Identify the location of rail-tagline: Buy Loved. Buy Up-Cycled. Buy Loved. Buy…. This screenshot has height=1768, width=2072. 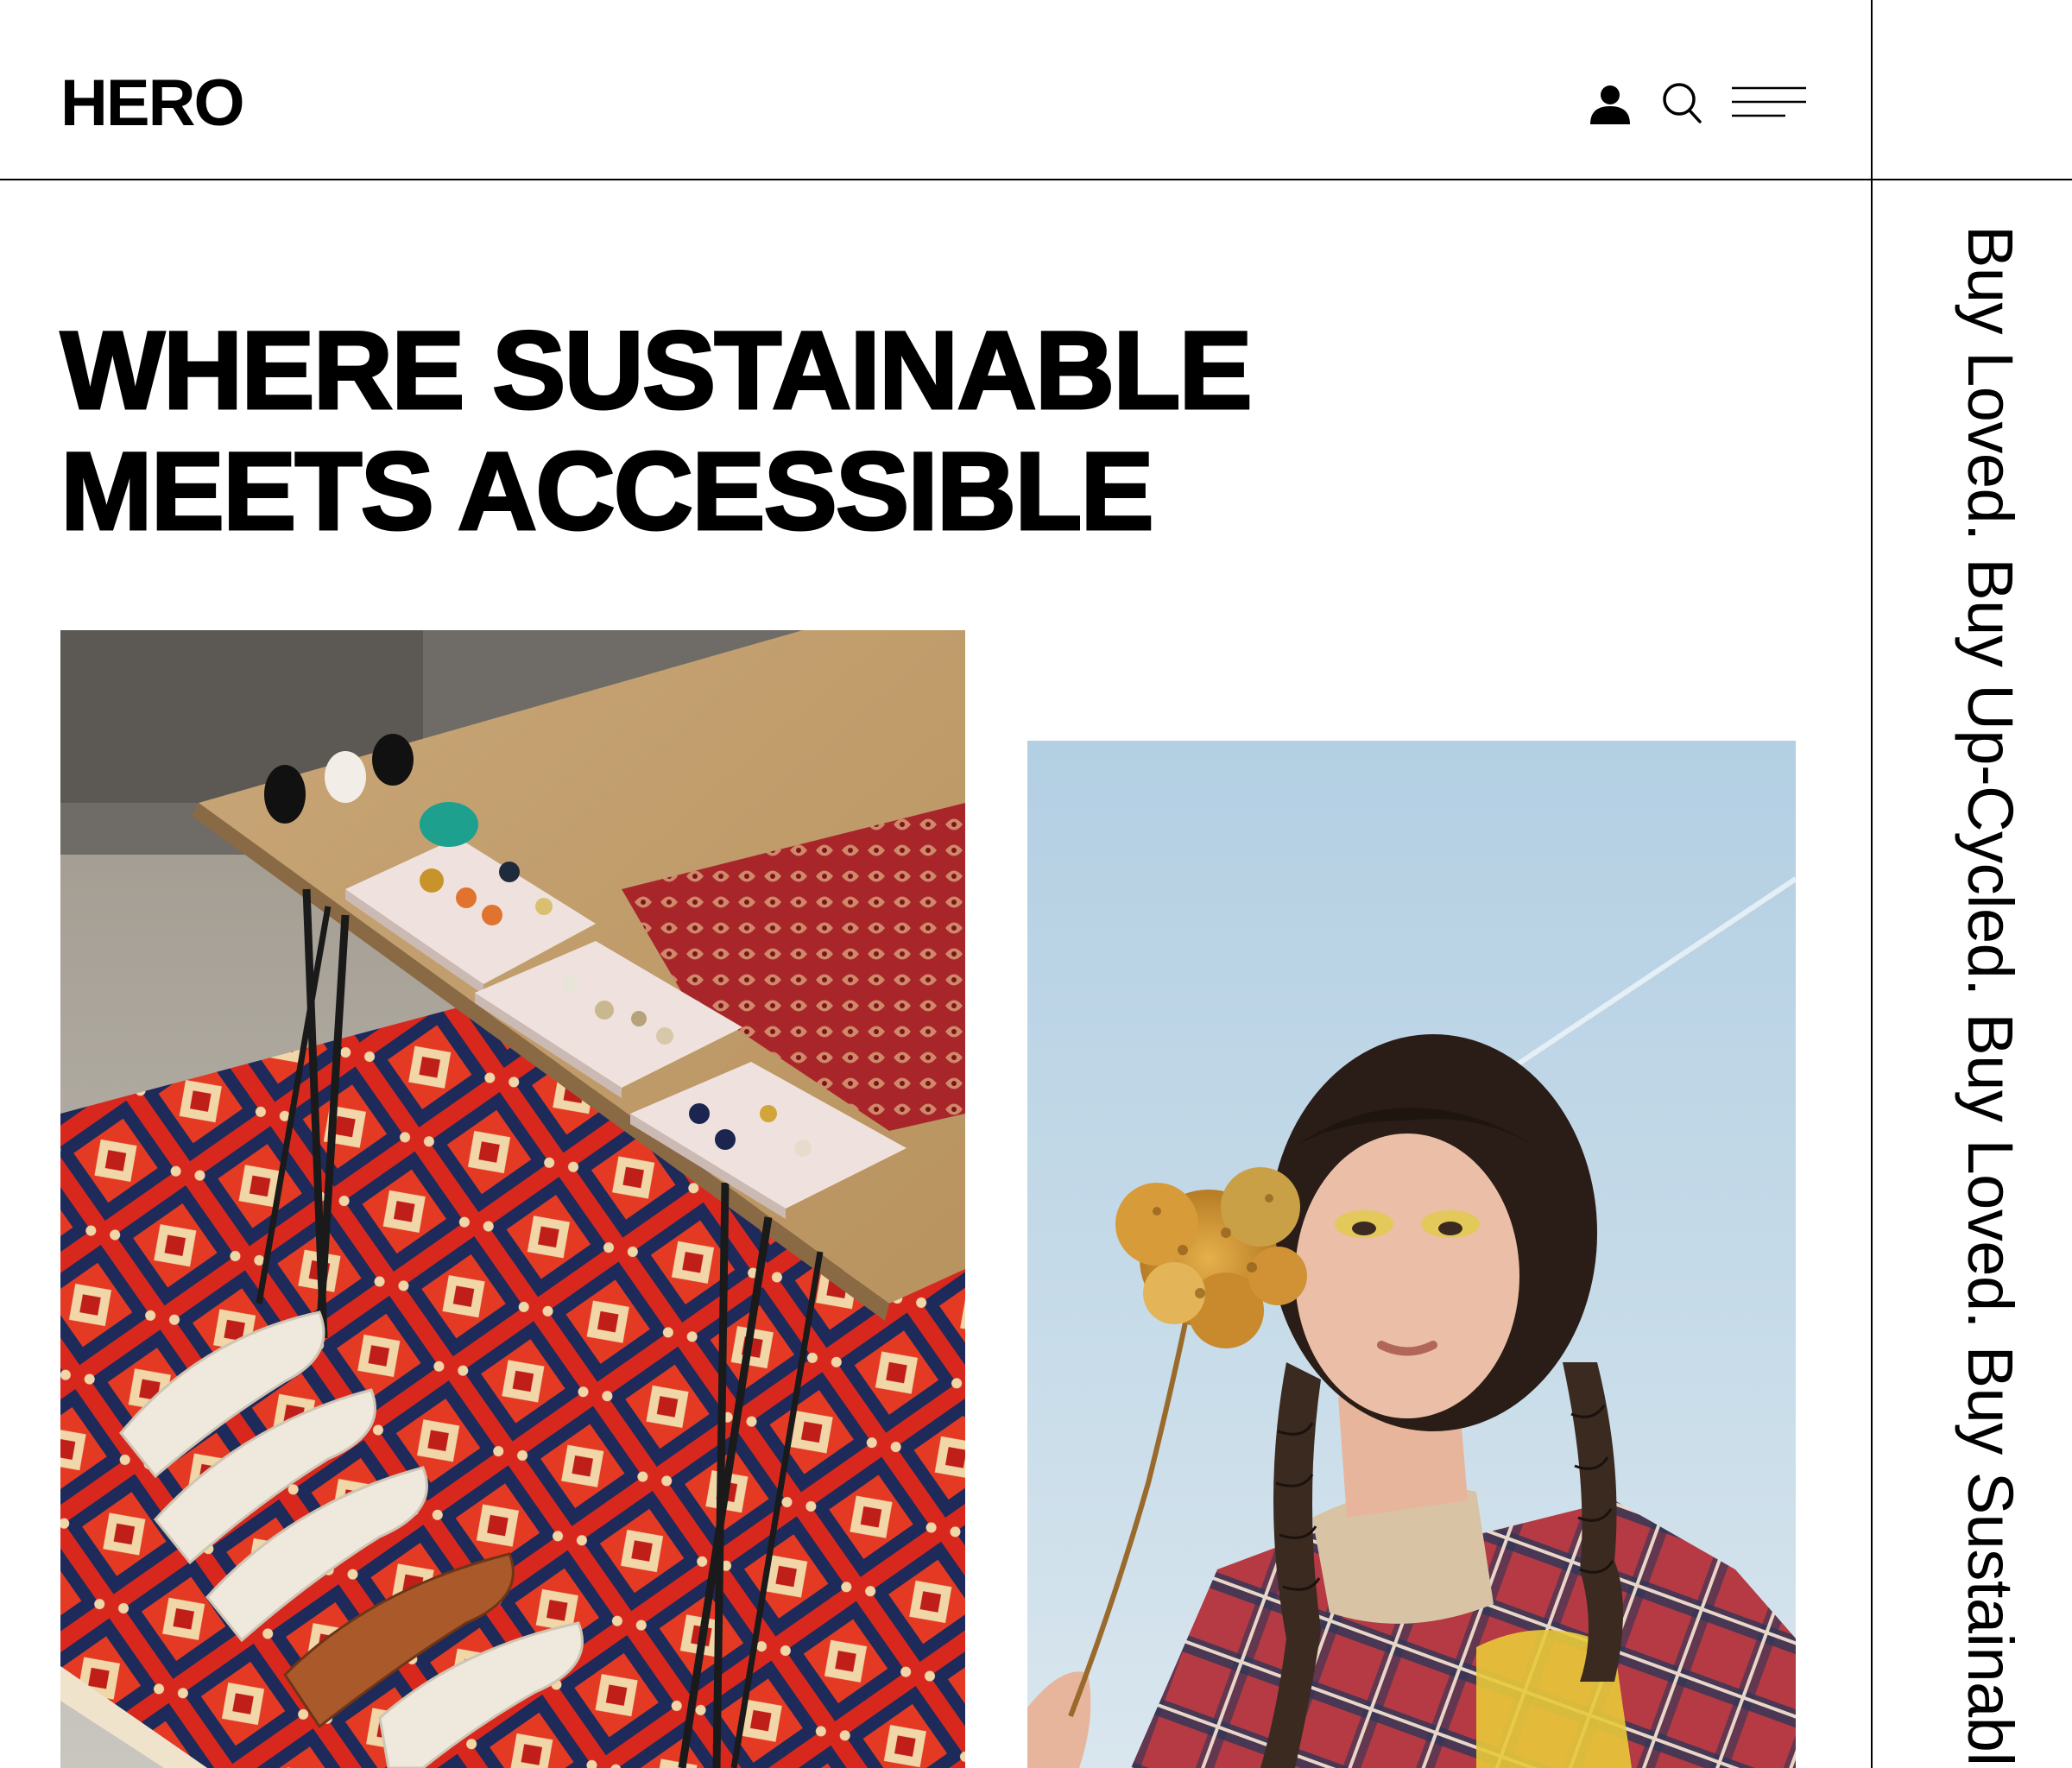
(1990, 996).